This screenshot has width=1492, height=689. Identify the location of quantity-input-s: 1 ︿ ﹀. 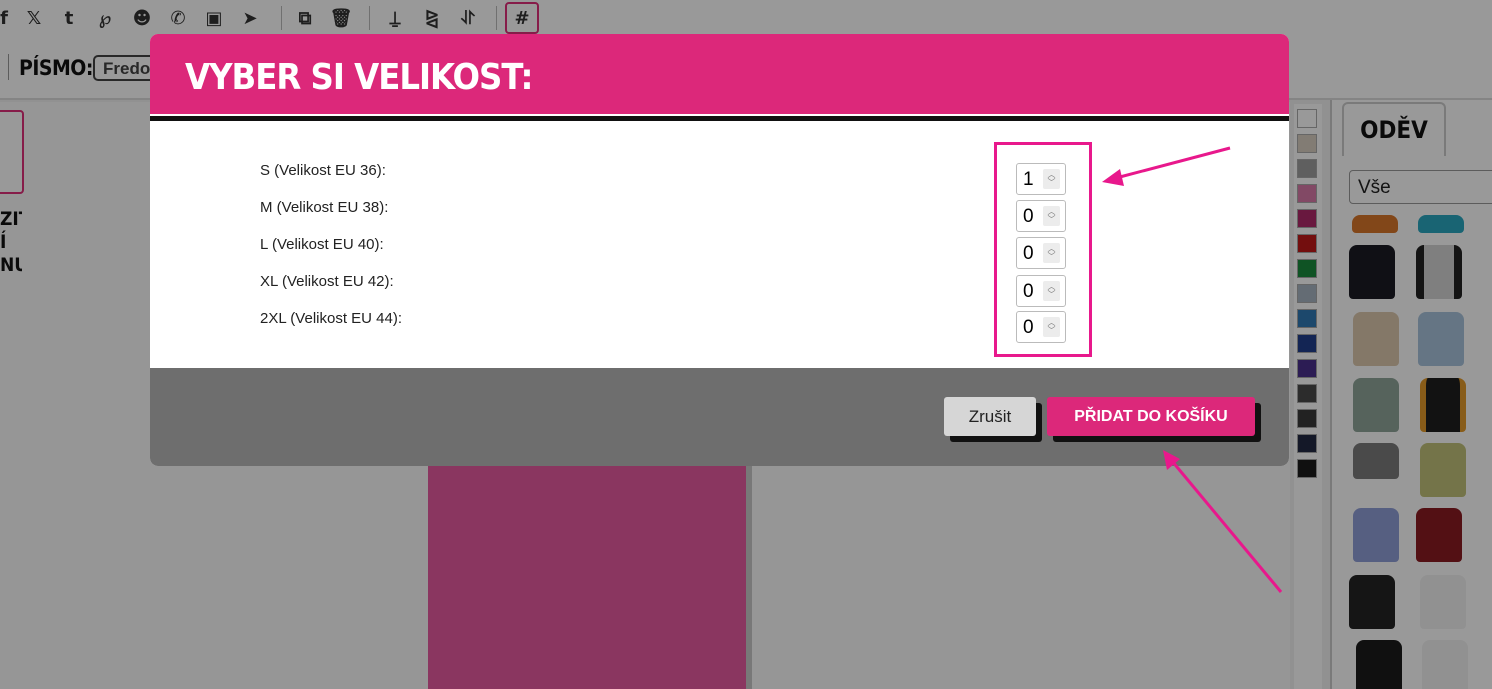
(1041, 179).